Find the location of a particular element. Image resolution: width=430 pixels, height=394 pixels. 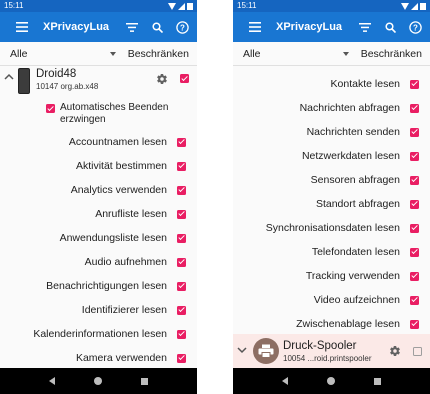

restriction-row: Audio aufnehmen is located at coordinates (98, 262).